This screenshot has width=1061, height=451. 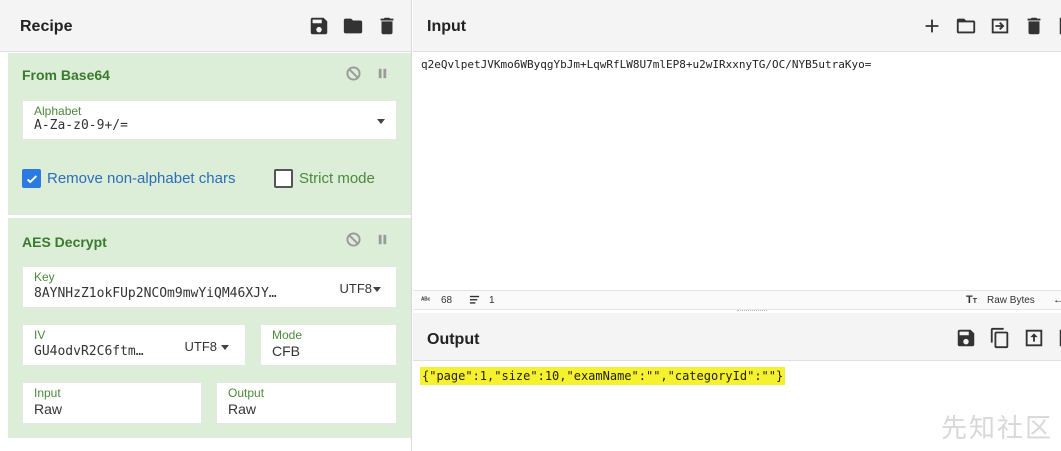 I want to click on maximize-icon, so click(x=1059, y=338).